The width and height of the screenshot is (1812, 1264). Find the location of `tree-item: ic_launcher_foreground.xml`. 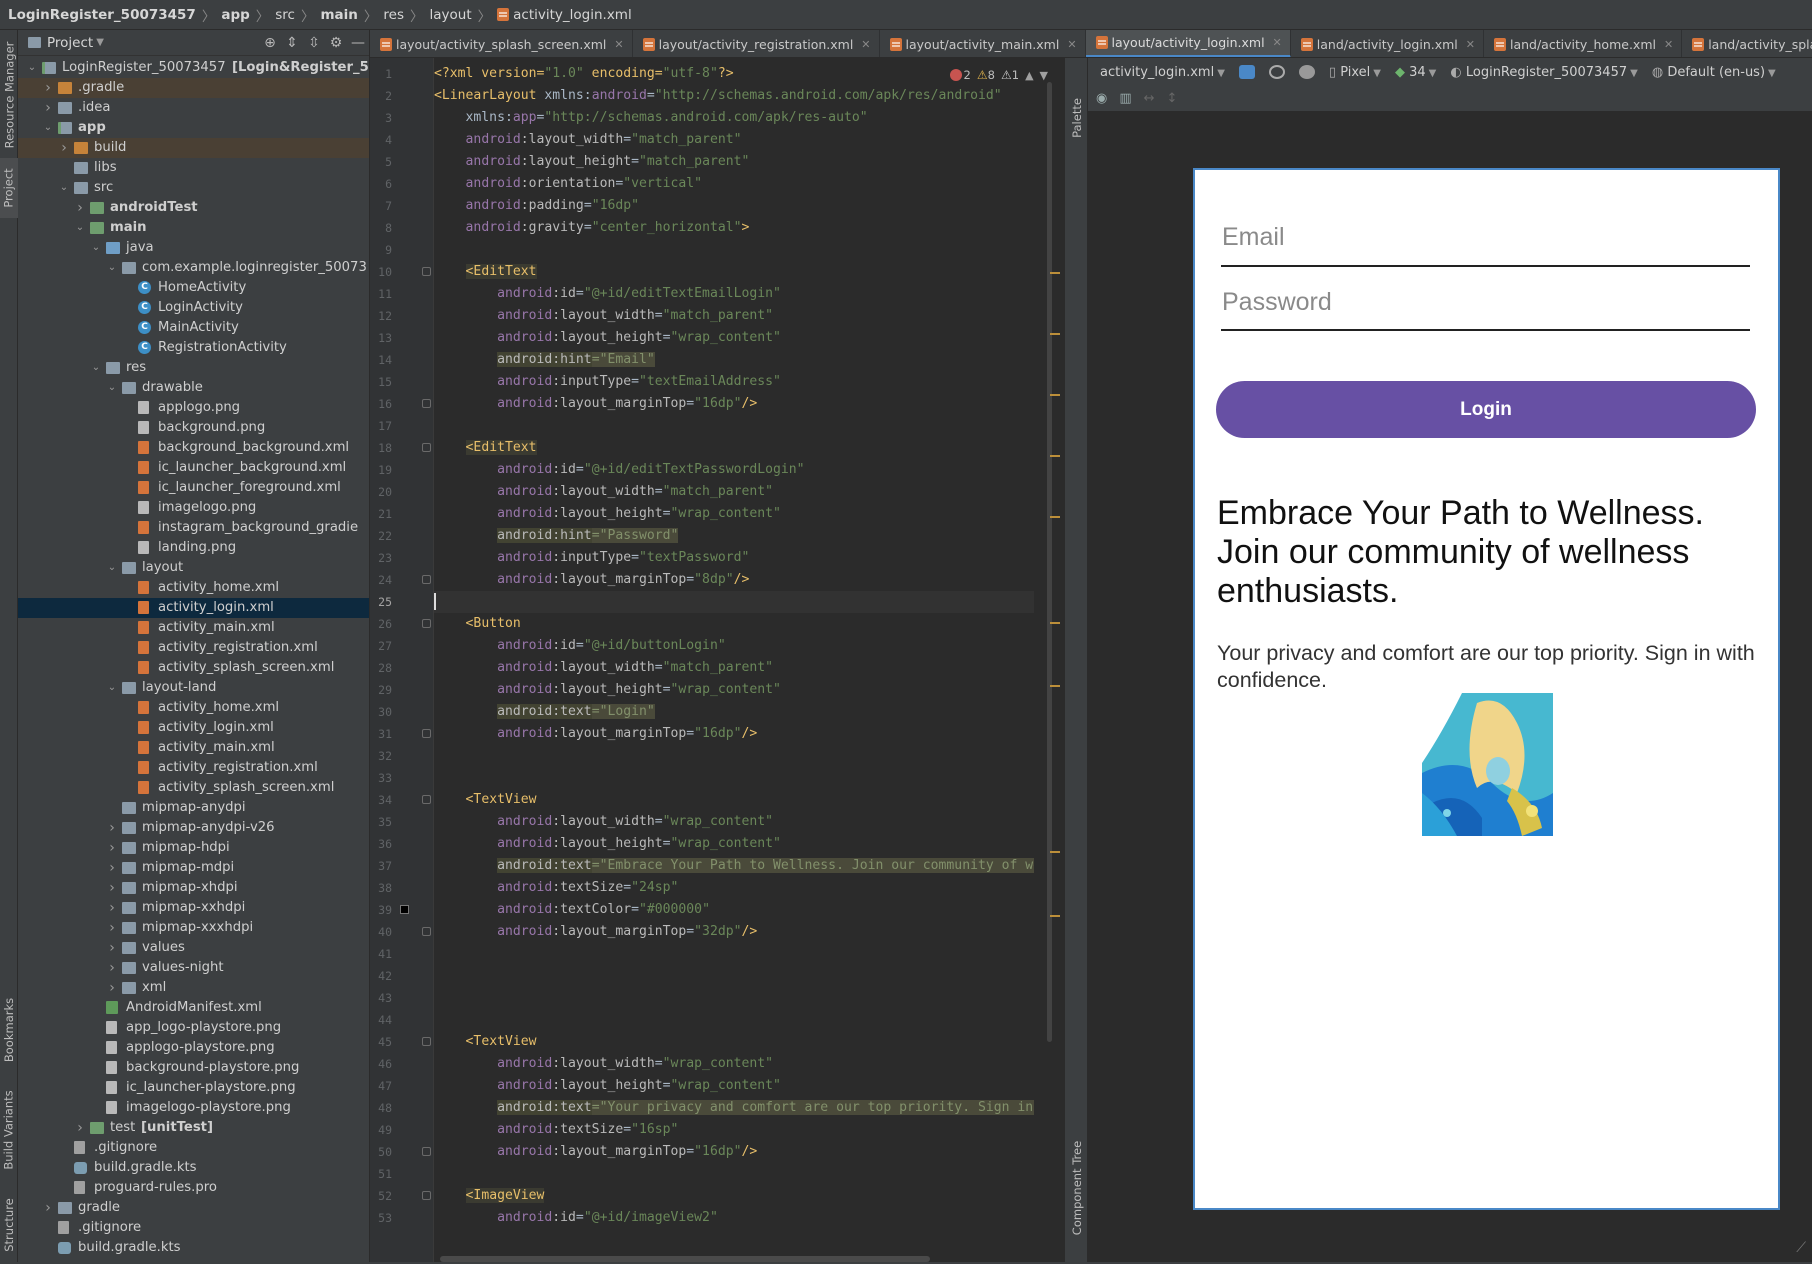

tree-item: ic_launcher_foreground.xml is located at coordinates (193, 488).